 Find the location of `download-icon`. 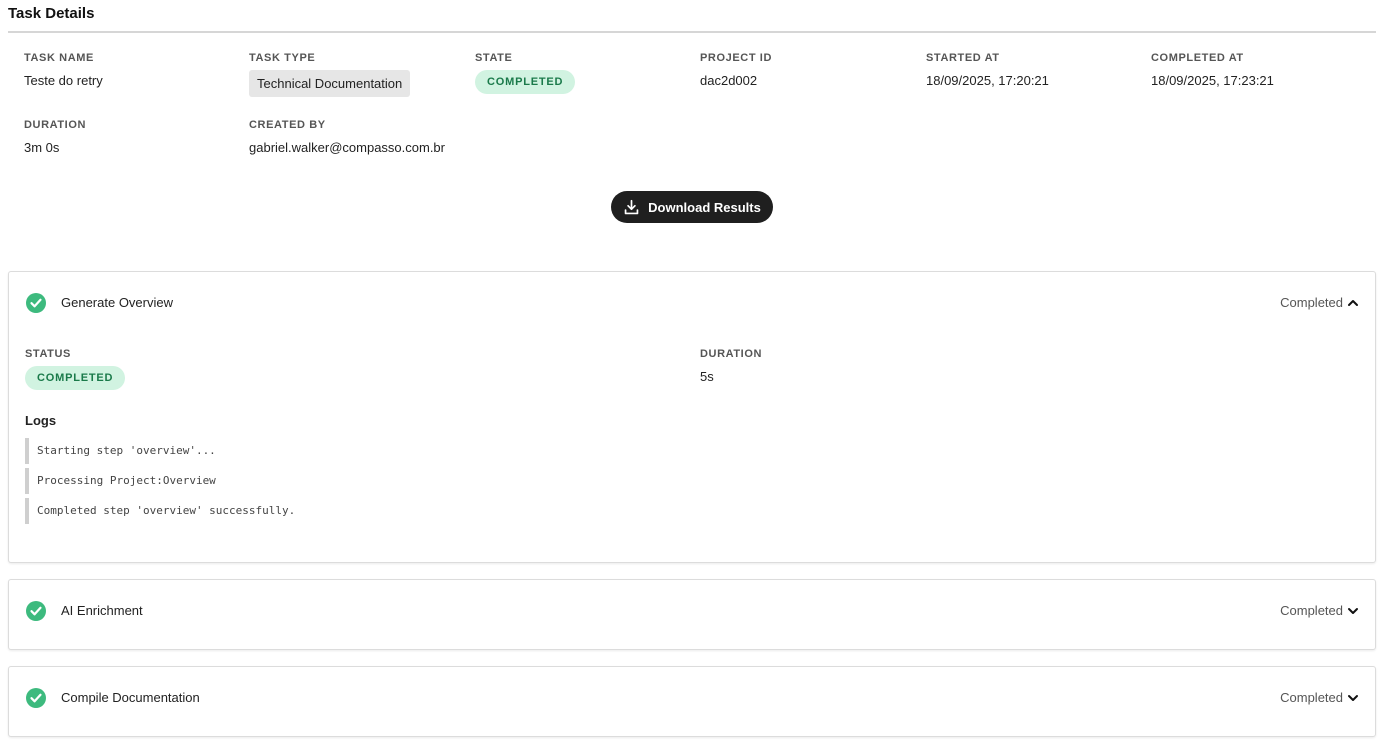

download-icon is located at coordinates (631, 206).